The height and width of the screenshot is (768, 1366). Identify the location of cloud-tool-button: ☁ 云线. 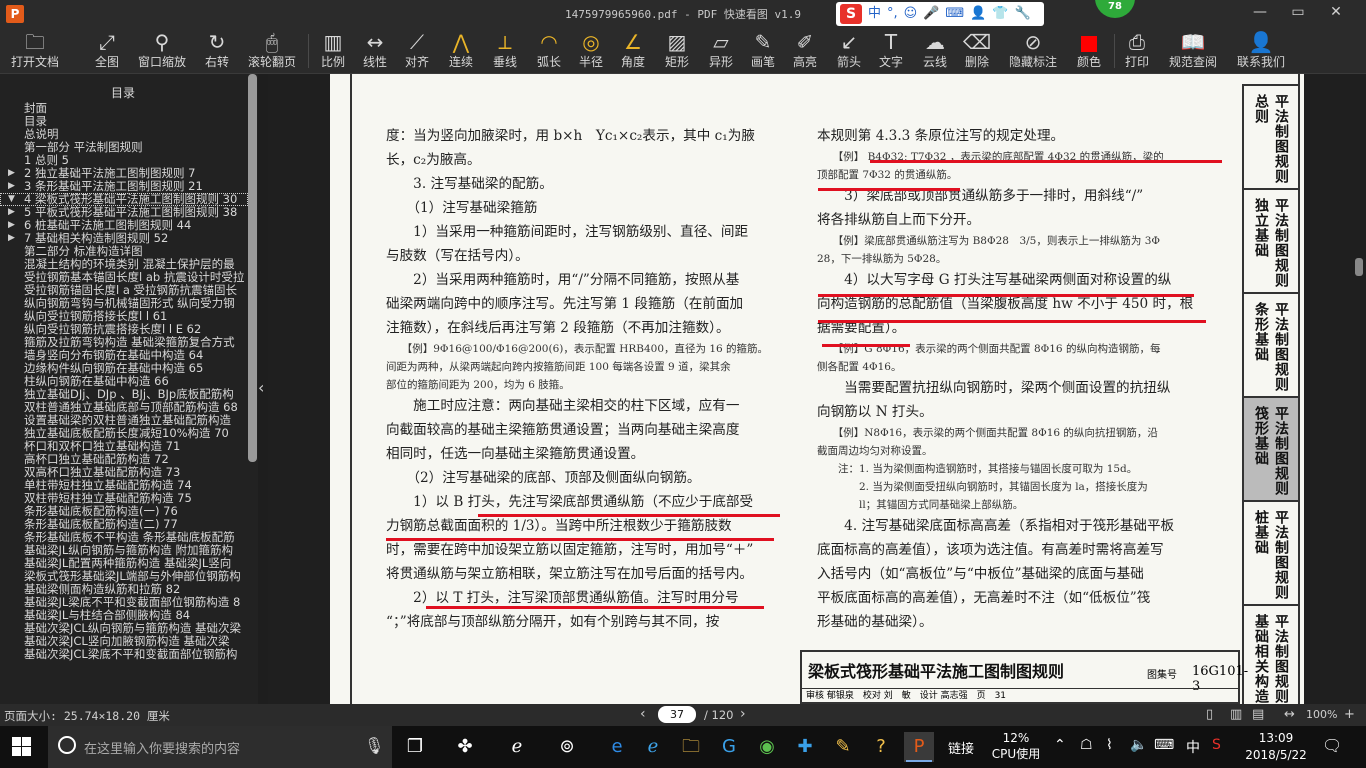
(935, 51).